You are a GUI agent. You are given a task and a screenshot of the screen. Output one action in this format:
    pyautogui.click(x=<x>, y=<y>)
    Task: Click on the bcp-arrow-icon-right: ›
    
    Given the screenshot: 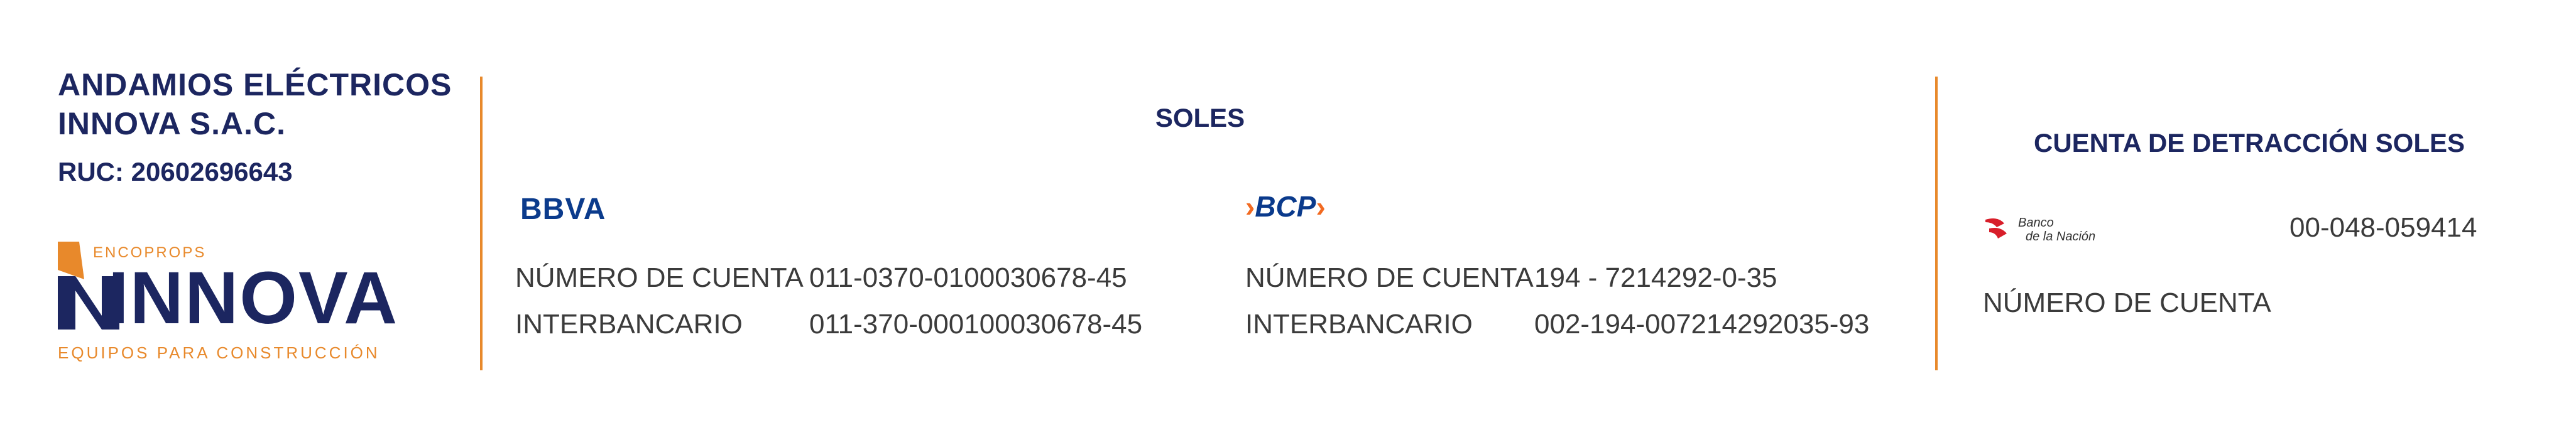 What is the action you would take?
    pyautogui.click(x=1321, y=207)
    